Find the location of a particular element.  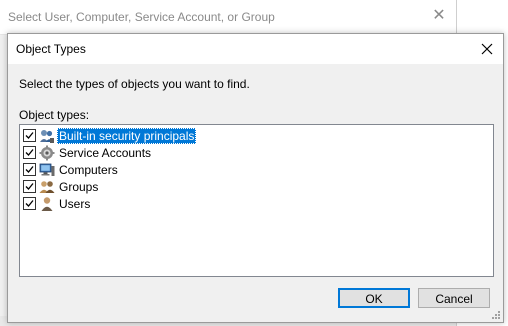

checkbox-computers is located at coordinates (29, 169).